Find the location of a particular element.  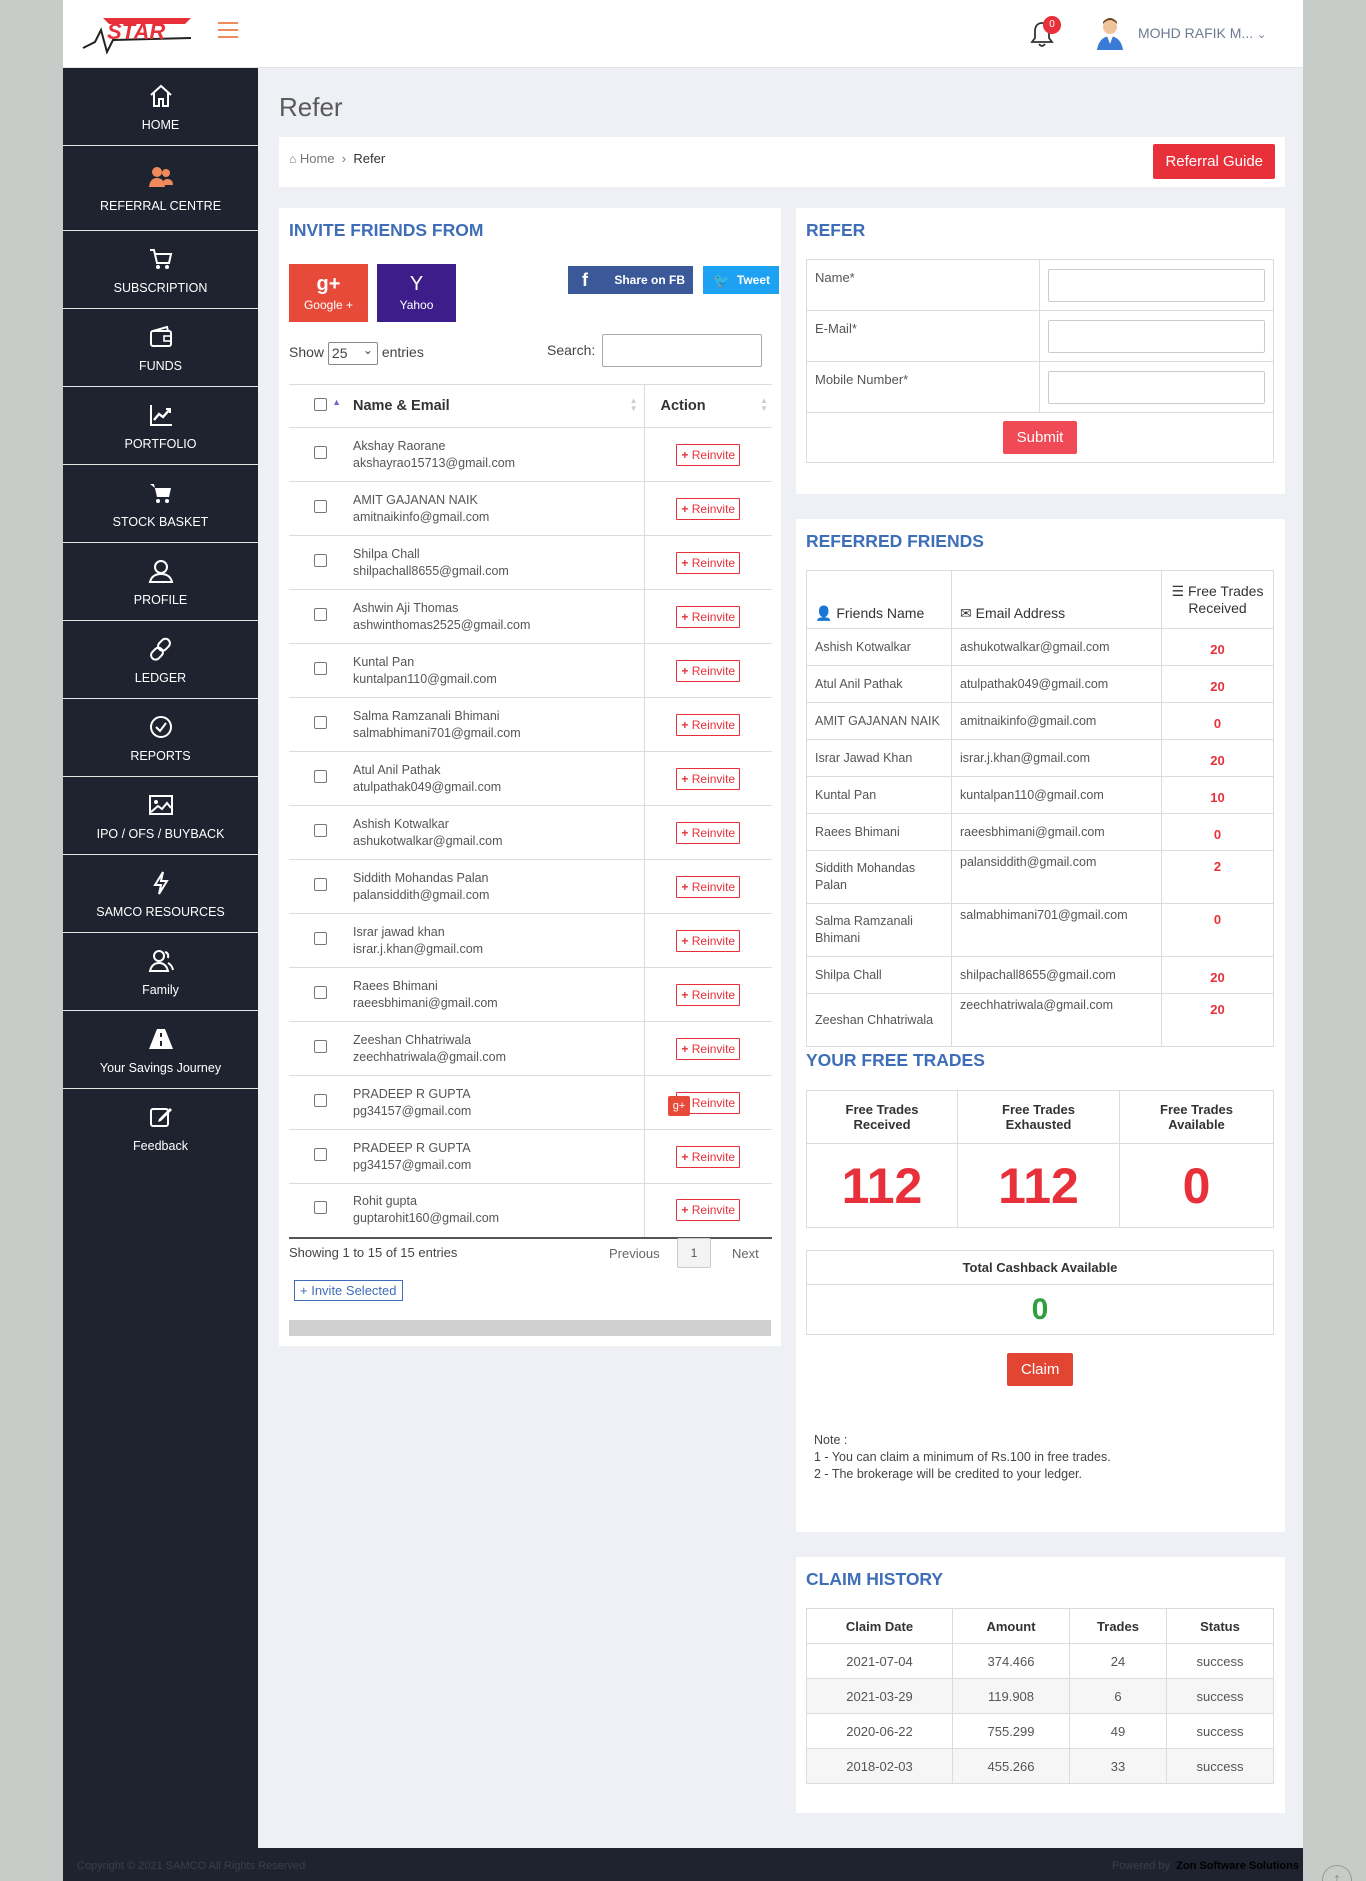

logo-text: STAR is located at coordinates (136, 31).